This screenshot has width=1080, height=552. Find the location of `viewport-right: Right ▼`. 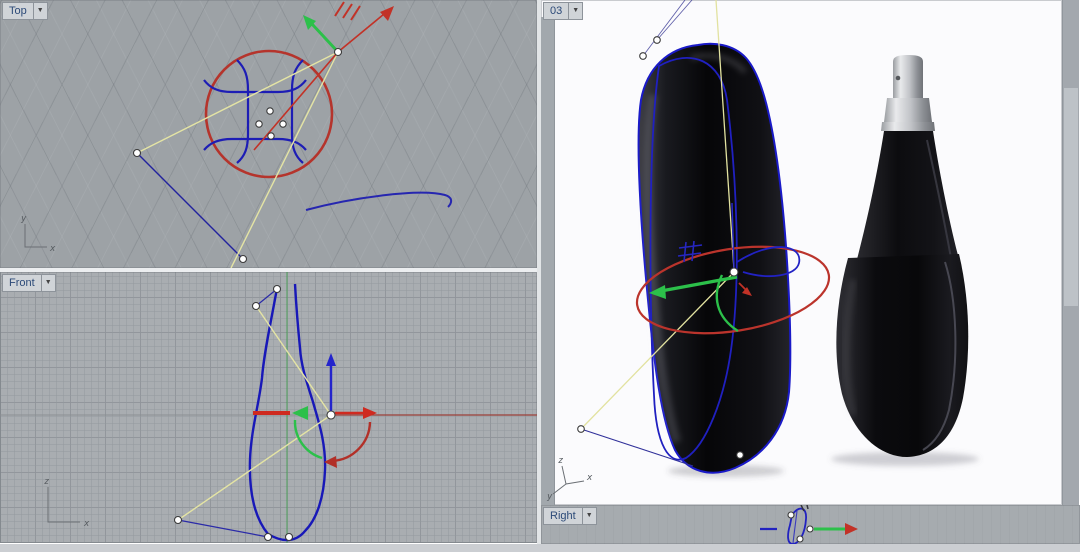

viewport-right: Right ▼ is located at coordinates (810, 524).